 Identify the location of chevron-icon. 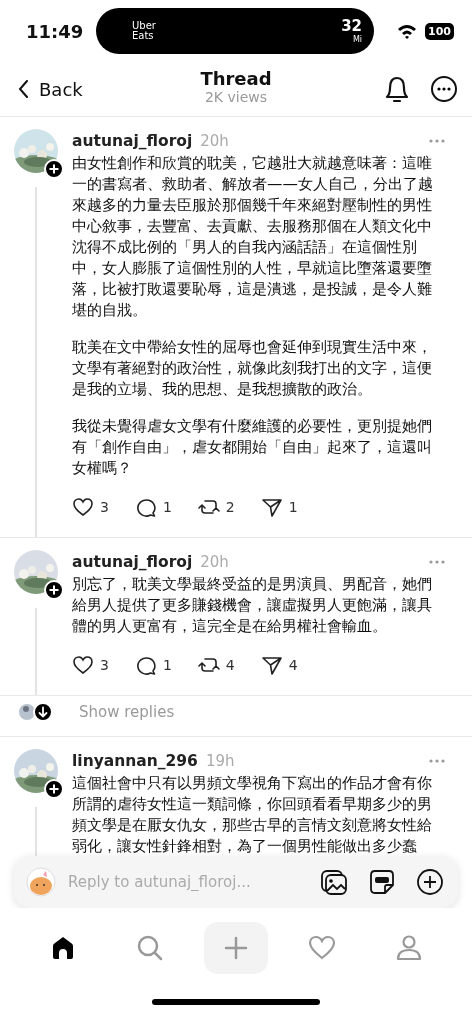
(23, 89).